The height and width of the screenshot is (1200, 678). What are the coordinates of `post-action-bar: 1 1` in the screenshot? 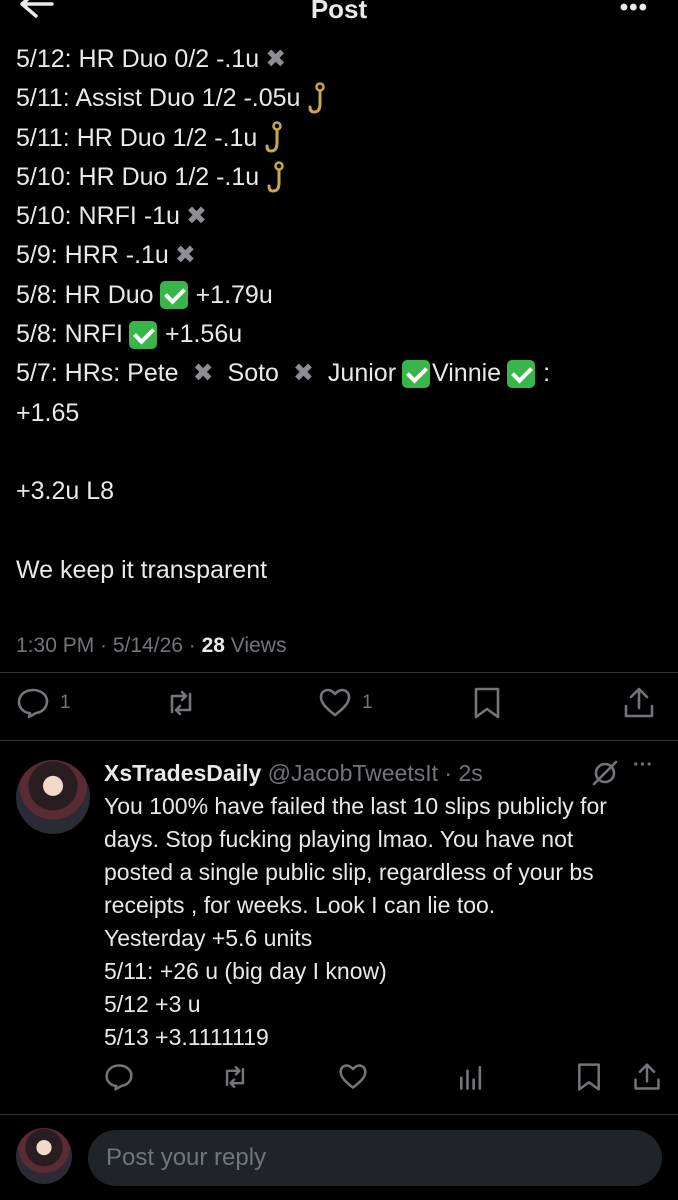 It's located at (339, 706).